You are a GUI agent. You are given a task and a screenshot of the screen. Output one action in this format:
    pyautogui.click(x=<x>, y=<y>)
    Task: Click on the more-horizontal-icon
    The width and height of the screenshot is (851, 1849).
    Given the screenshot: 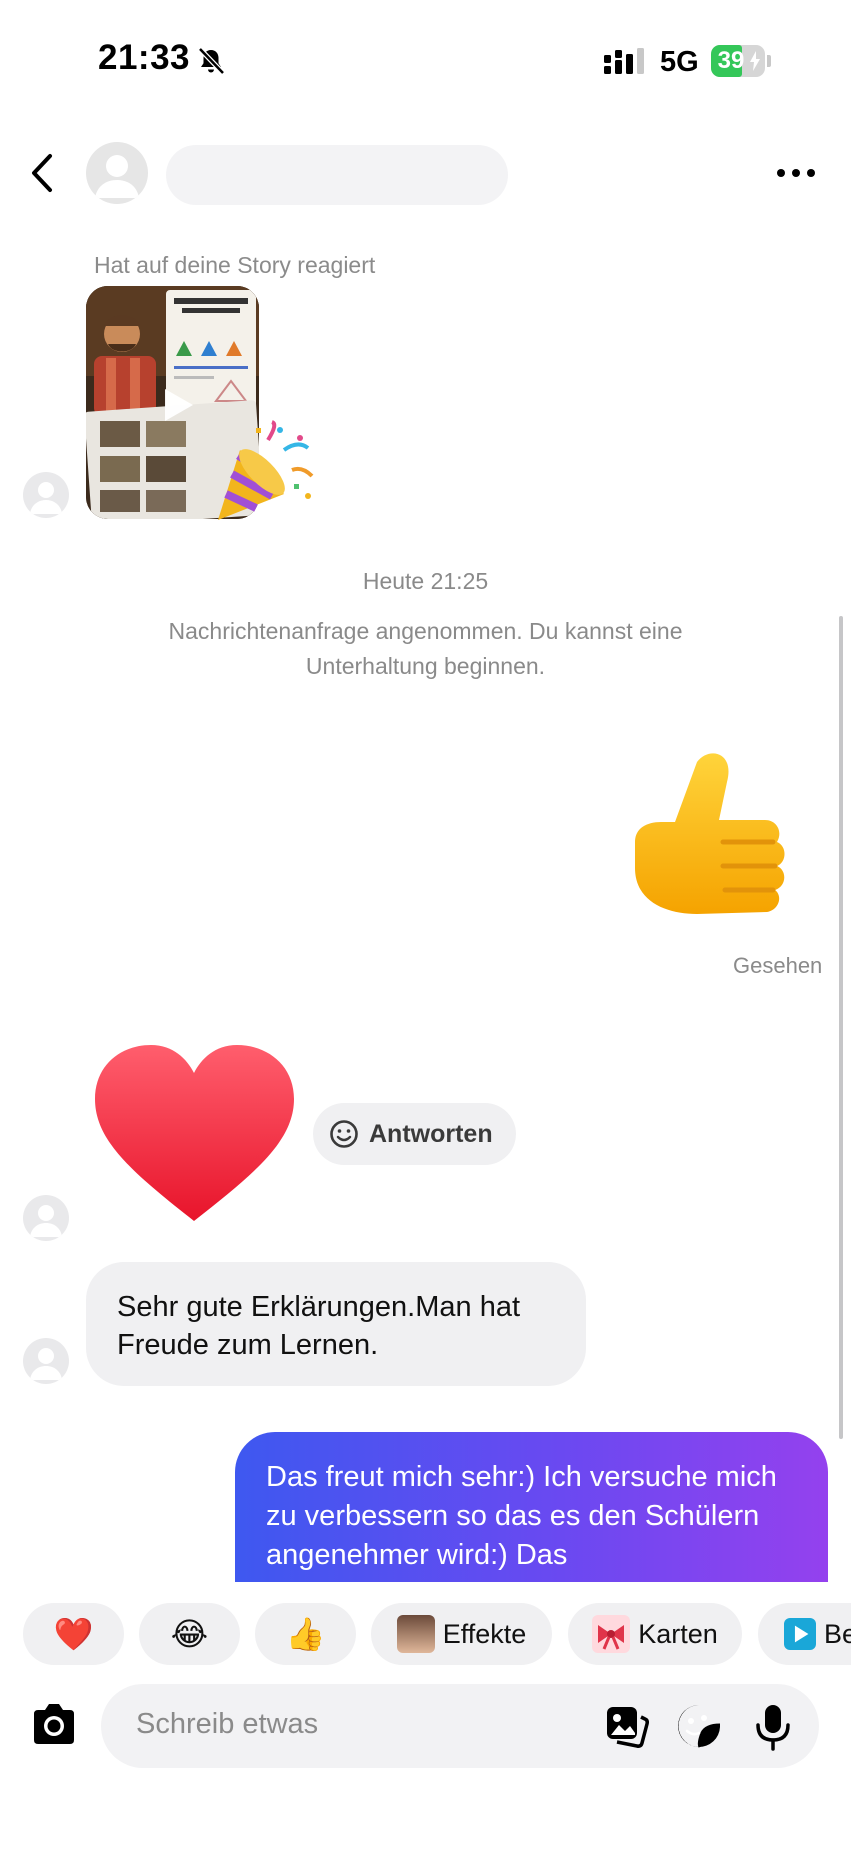 What is the action you would take?
    pyautogui.click(x=796, y=173)
    